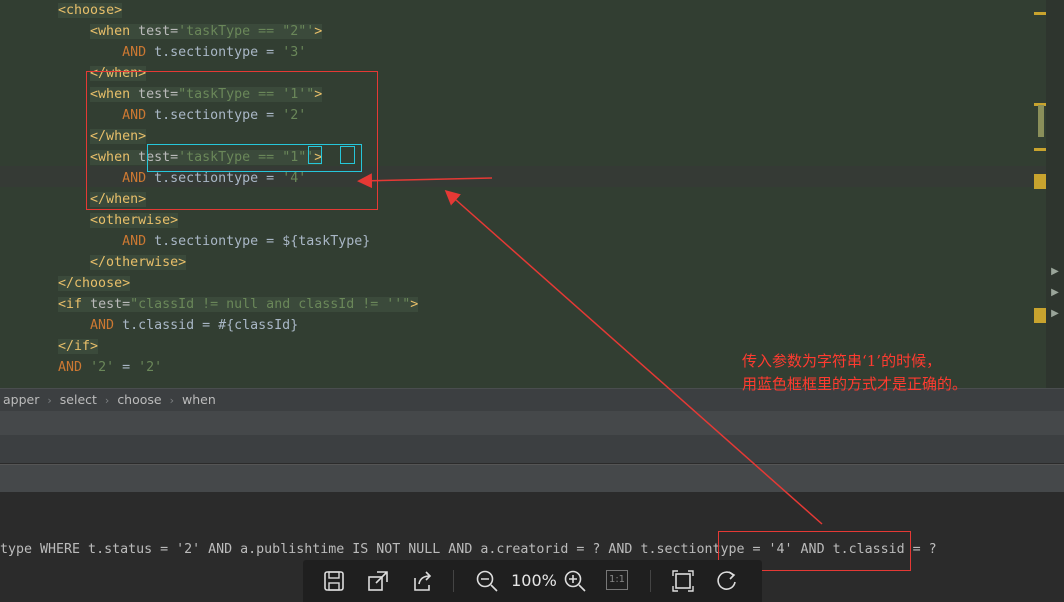 Image resolution: width=1064 pixels, height=602 pixels. What do you see at coordinates (897, 373) in the screenshot?
I see `annotation-note: 传入参数为字符串‘1’的时候， 用蓝色框框里的方式才是正确的。` at bounding box center [897, 373].